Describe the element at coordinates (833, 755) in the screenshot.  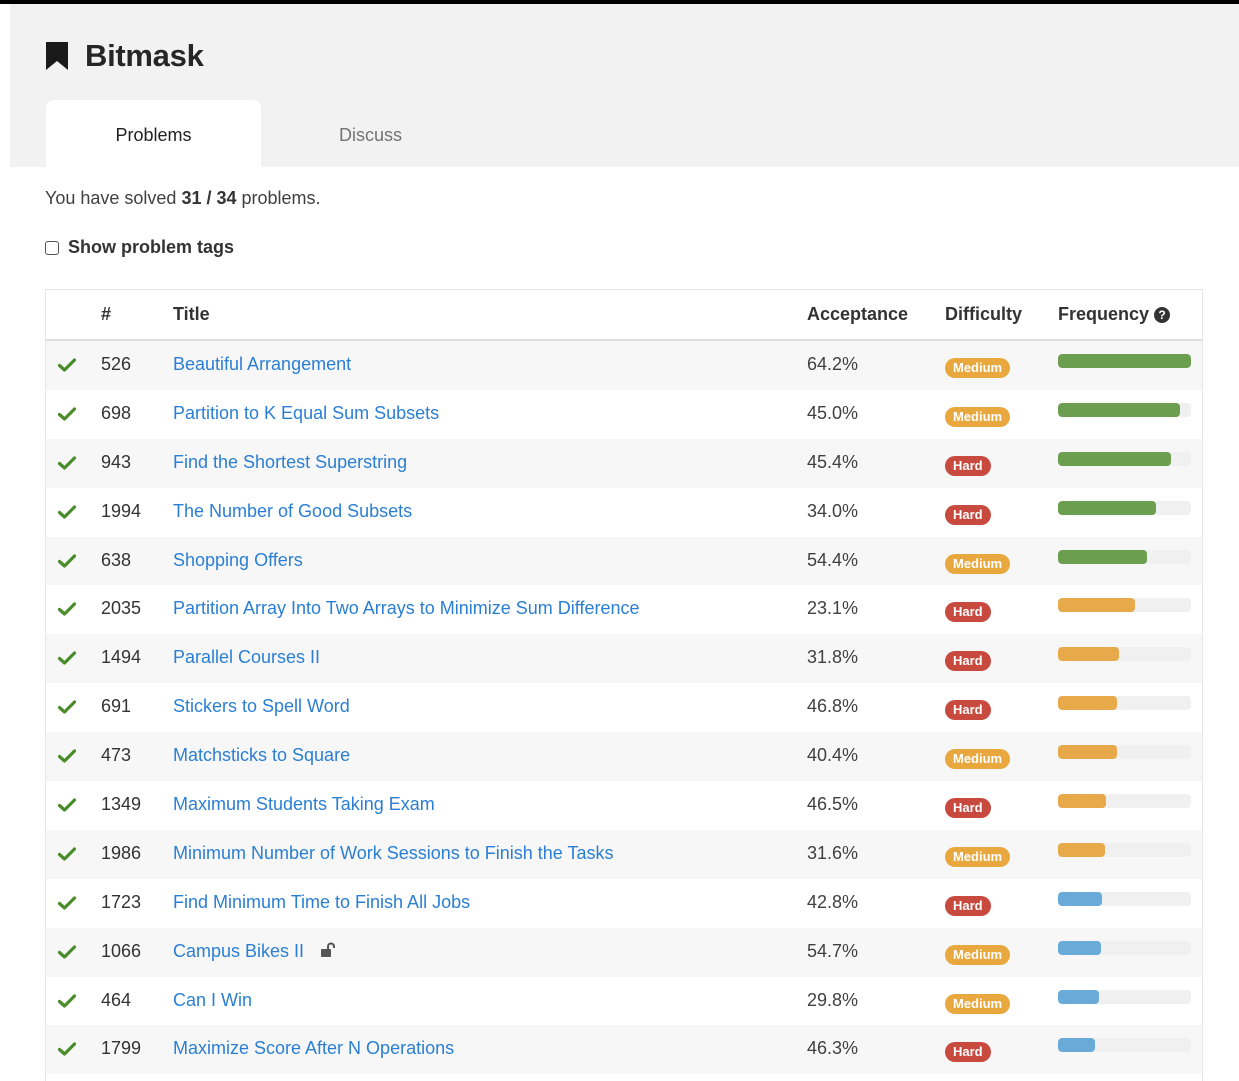
I see `acceptance-rate: 40.4%` at that location.